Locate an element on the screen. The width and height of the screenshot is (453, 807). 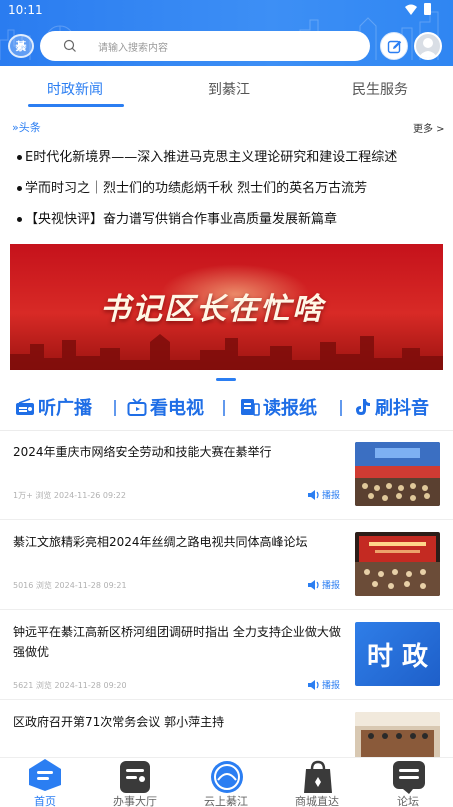
headlines-label-text: 头条 is located at coordinates (29, 127).